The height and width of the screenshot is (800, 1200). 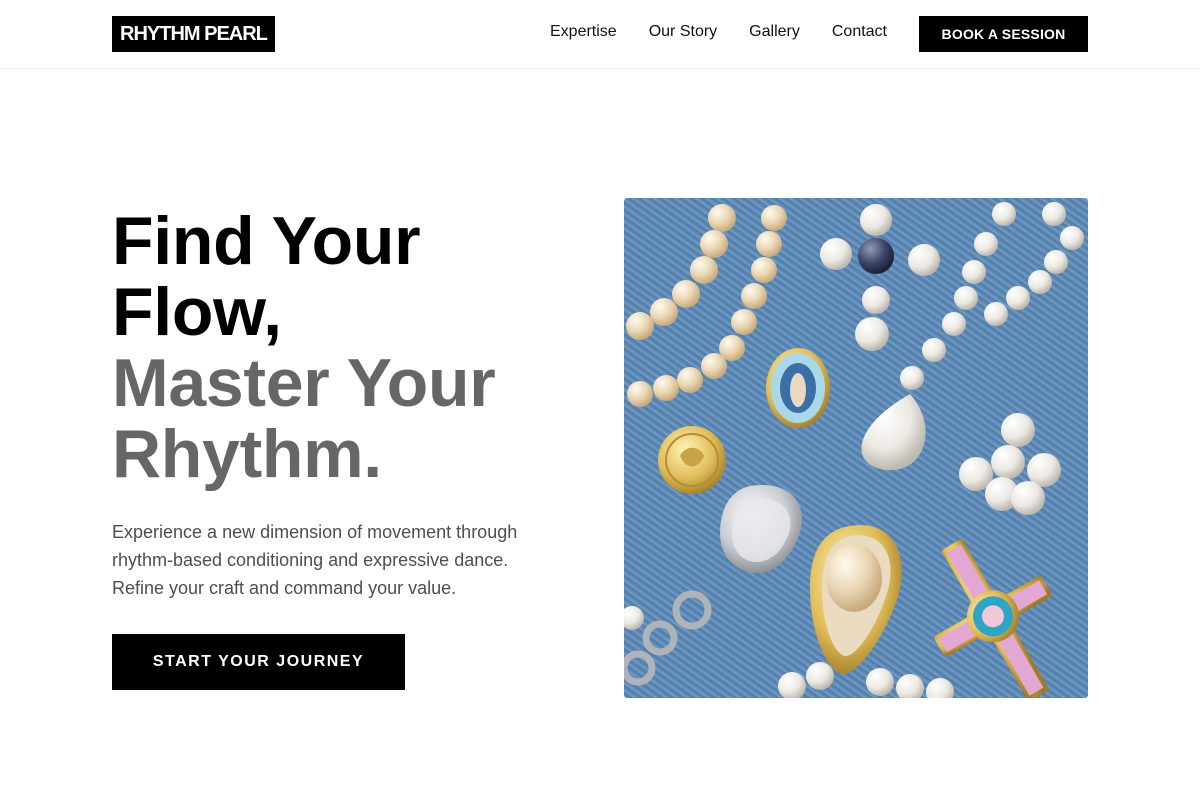 What do you see at coordinates (683, 32) in the screenshot?
I see `nav-item-our-story: Our Story` at bounding box center [683, 32].